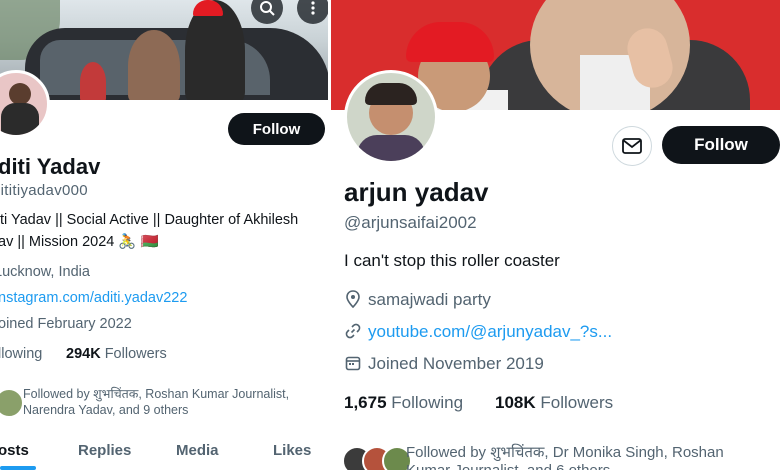 This screenshot has height=470, width=780. I want to click on left-joined-date: oined February 2022, so click(66, 324).